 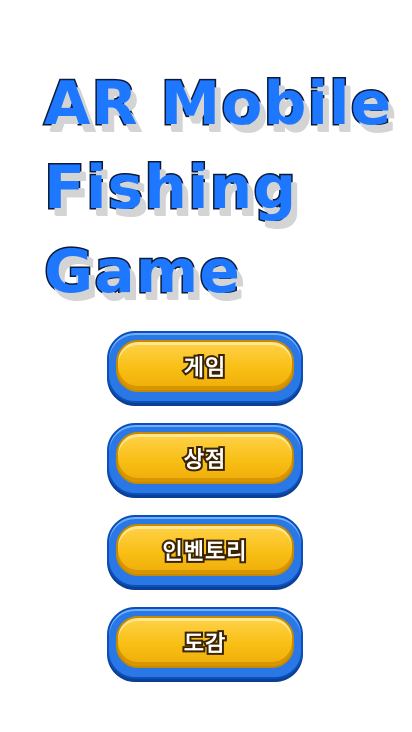 I want to click on shop-button: 상점, so click(x=205, y=459).